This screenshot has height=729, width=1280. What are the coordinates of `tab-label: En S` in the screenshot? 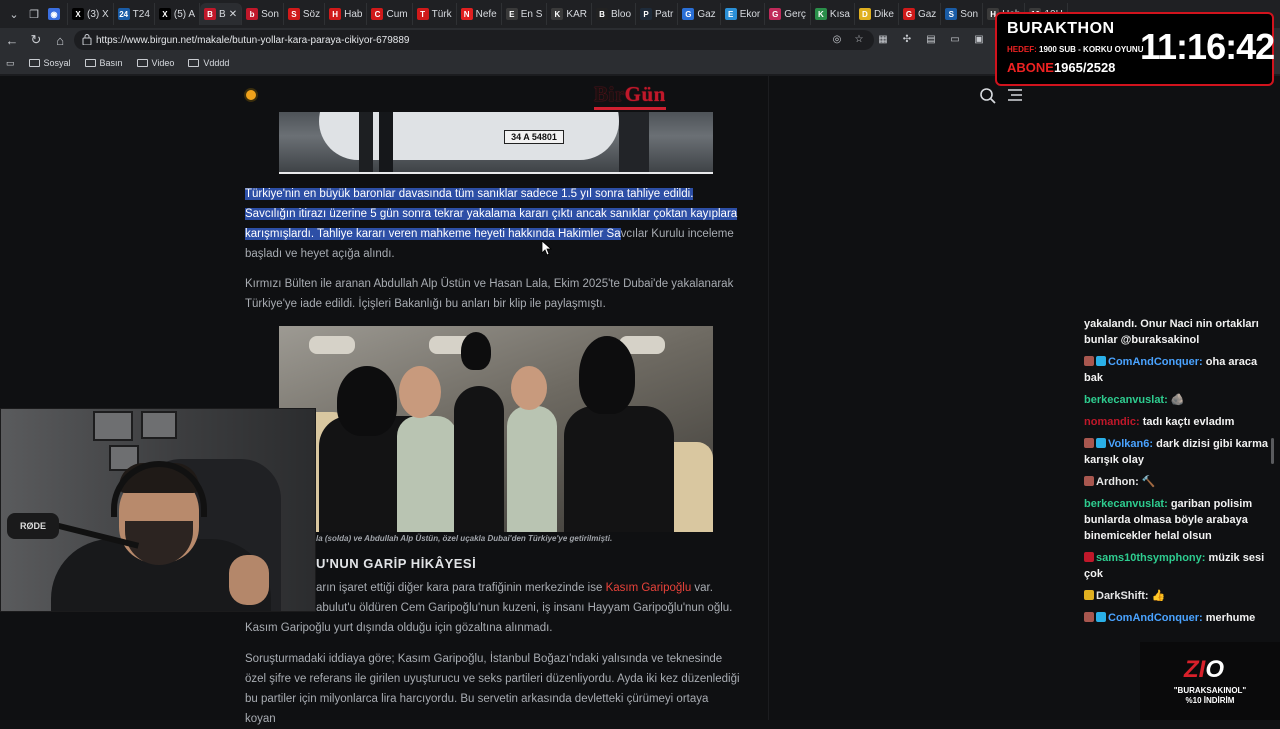 It's located at (531, 14).